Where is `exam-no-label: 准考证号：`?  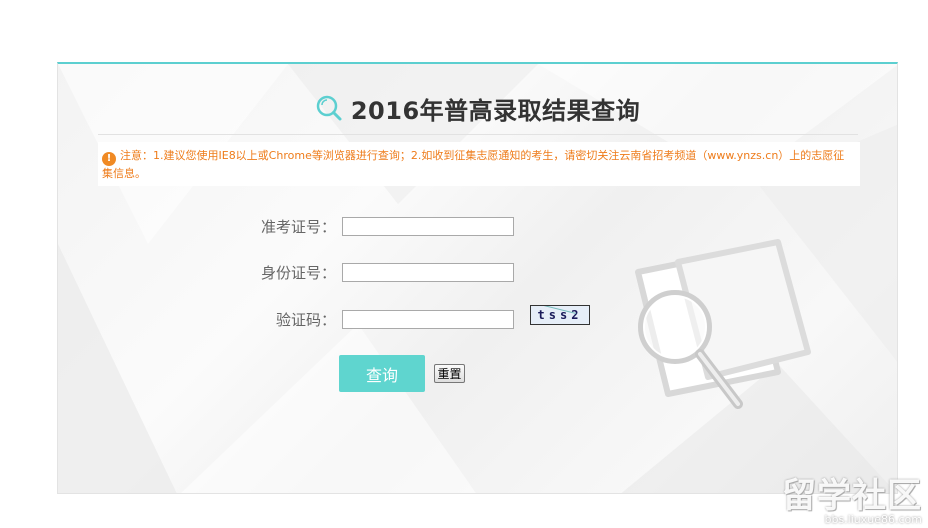
exam-no-label: 准考证号： is located at coordinates (298, 226).